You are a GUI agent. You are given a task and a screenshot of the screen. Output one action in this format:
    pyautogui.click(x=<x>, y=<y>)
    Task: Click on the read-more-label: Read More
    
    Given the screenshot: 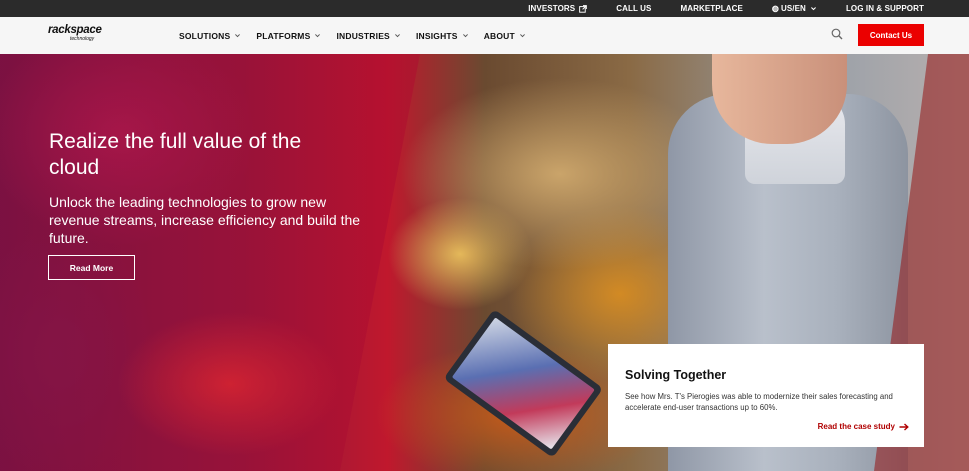 What is the action you would take?
    pyautogui.click(x=91, y=267)
    